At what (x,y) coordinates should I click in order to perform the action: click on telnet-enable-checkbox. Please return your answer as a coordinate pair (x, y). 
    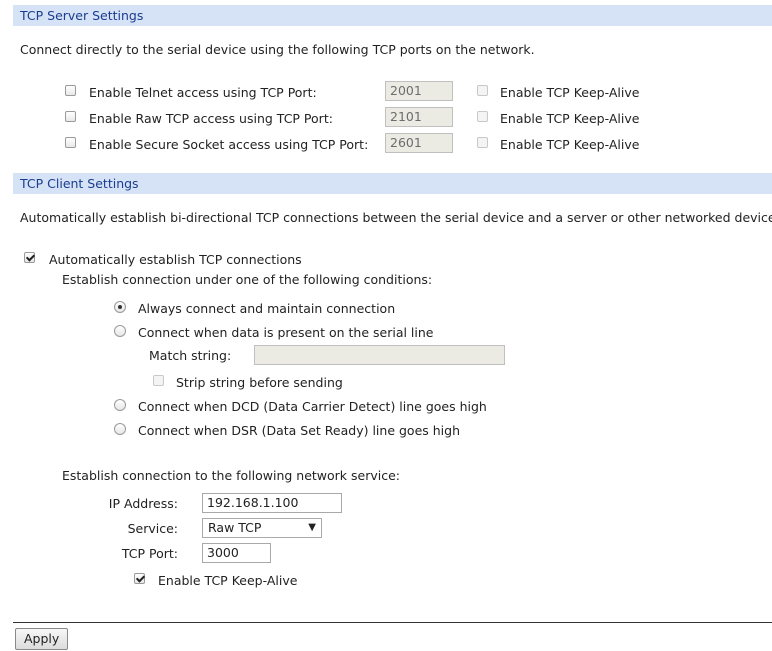
    Looking at the image, I should click on (70, 90).